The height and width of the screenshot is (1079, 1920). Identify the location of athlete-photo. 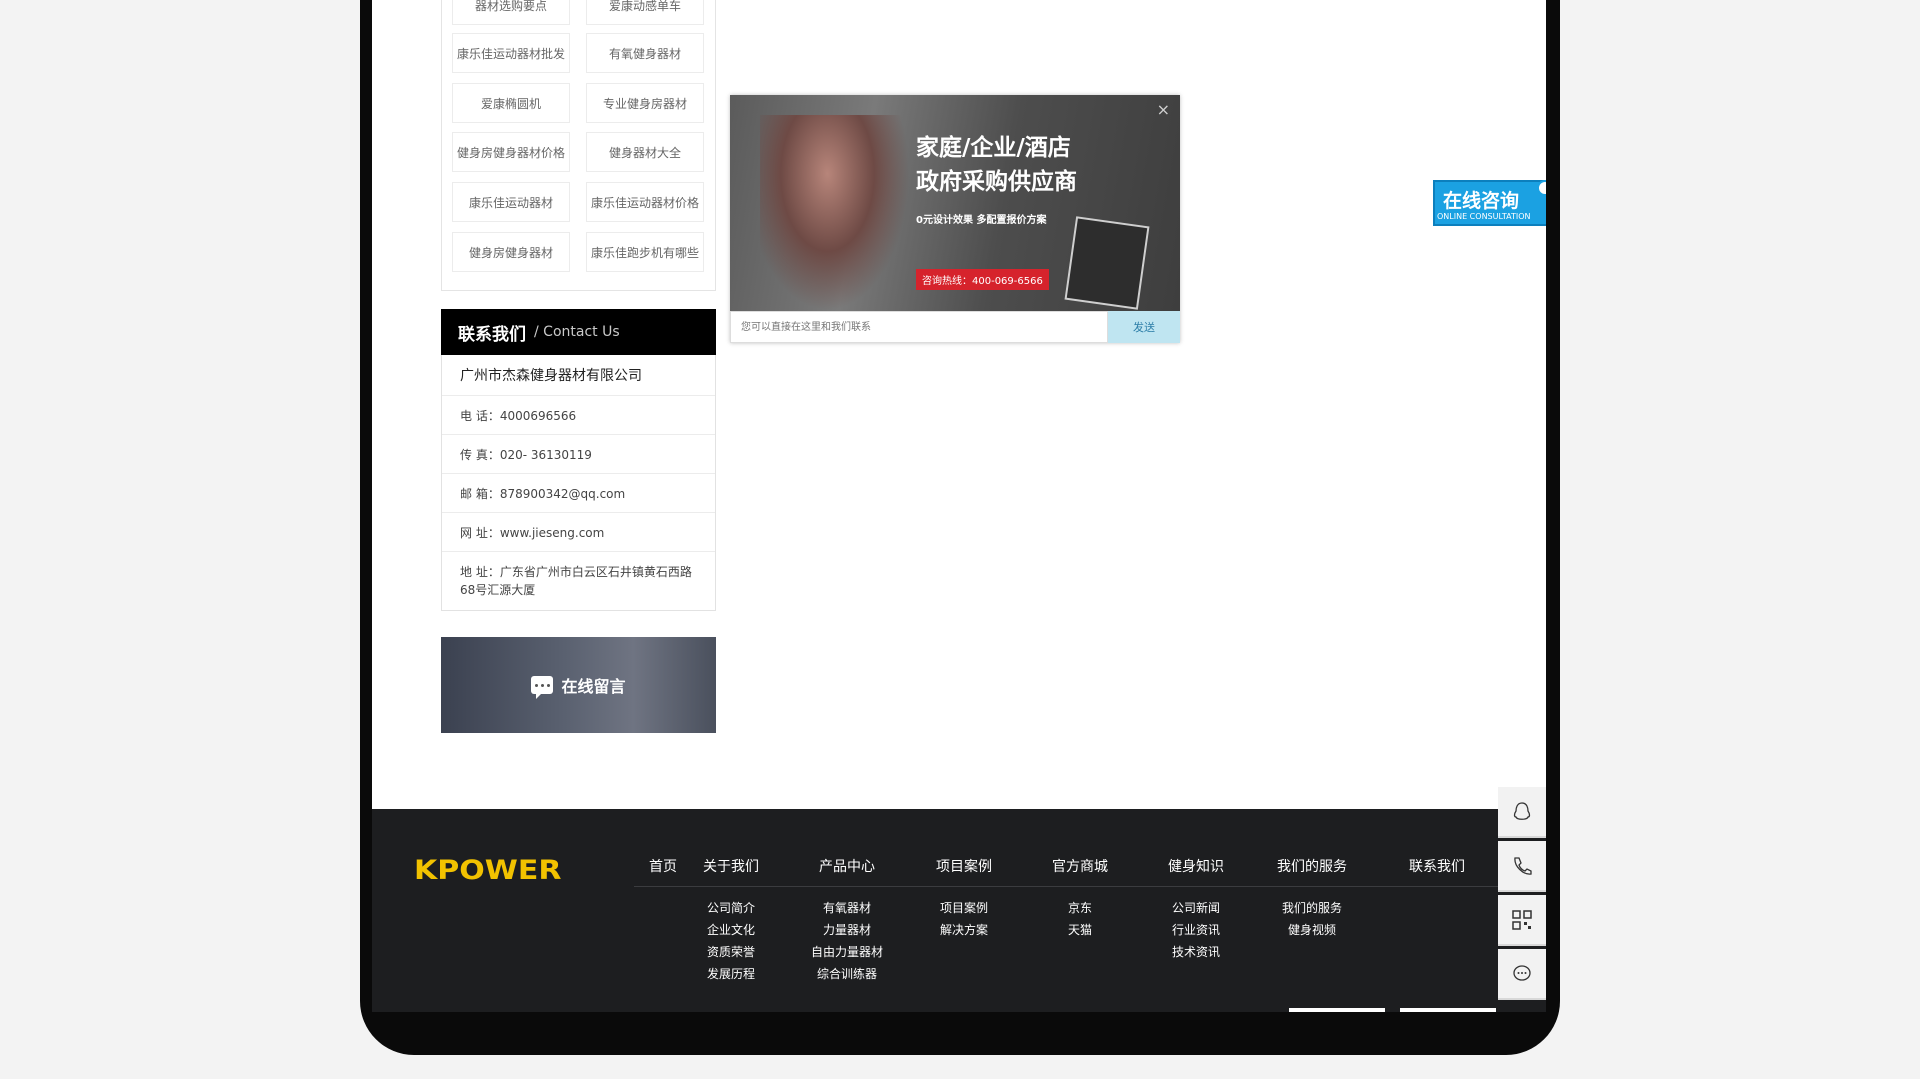
(835, 213).